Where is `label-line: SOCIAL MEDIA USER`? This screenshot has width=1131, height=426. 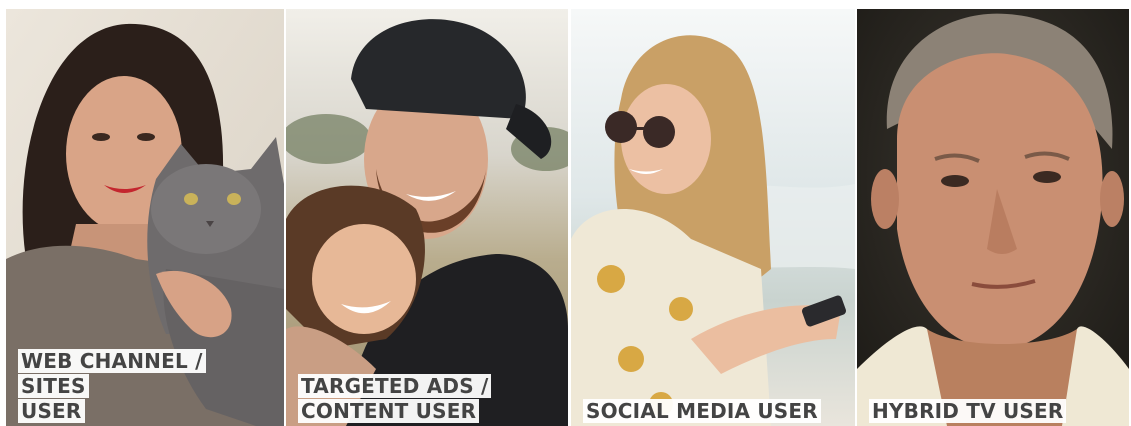 label-line: SOCIAL MEDIA USER is located at coordinates (702, 411).